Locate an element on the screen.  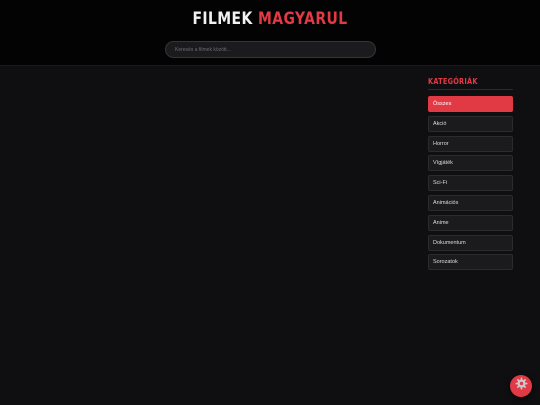
category-item-animacios: Animációs is located at coordinates (470, 202).